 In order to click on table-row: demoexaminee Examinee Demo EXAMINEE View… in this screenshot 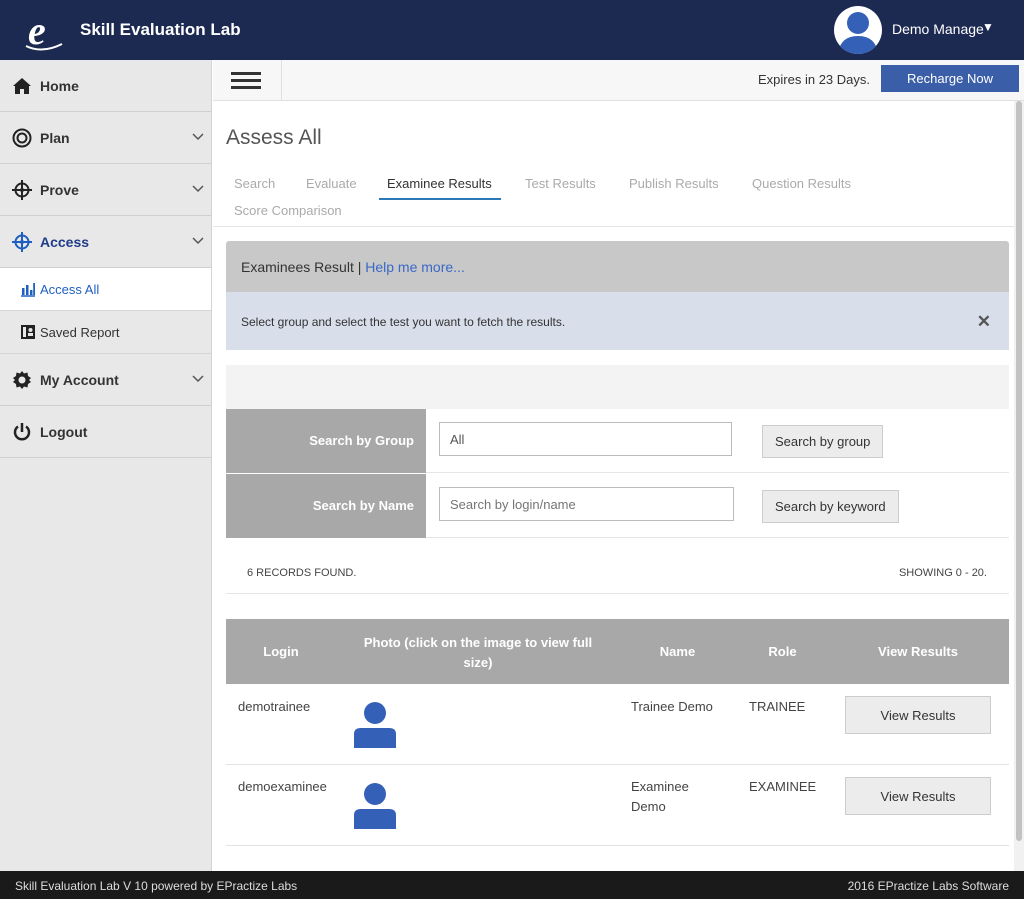, I will do `click(617, 805)`.